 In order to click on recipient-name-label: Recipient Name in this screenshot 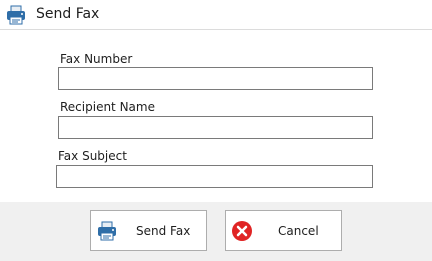, I will do `click(107, 107)`.